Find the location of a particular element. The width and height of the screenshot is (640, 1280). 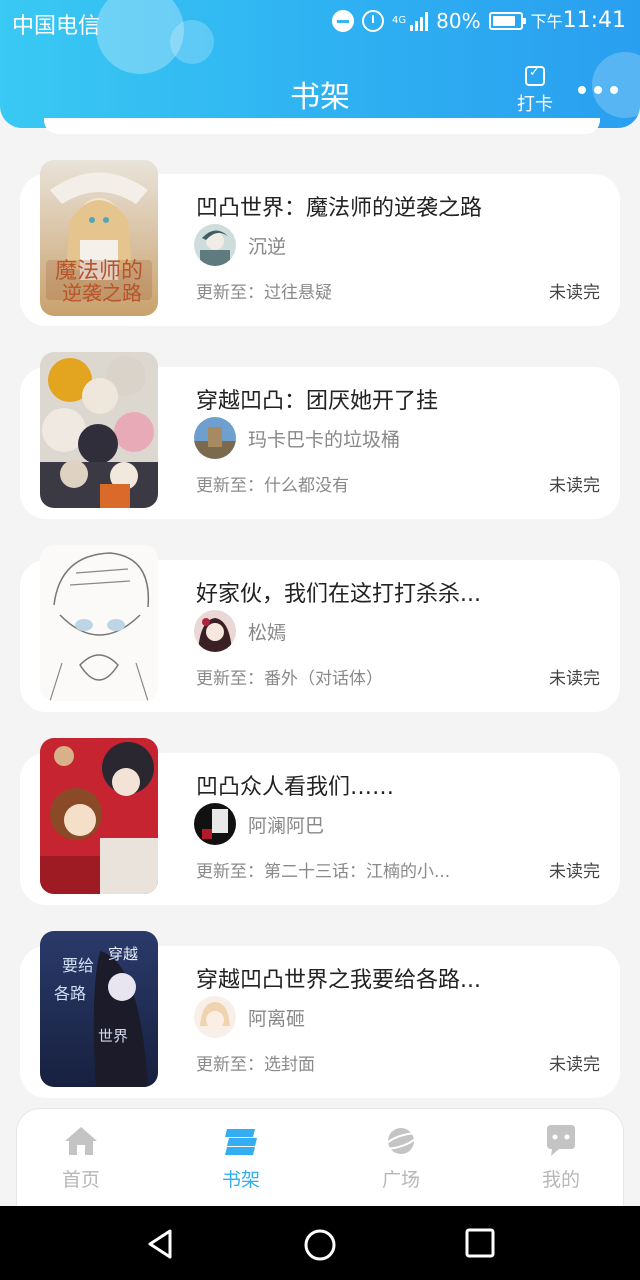

status-icons: 4G 80% 下午11:41 is located at coordinates (479, 20).